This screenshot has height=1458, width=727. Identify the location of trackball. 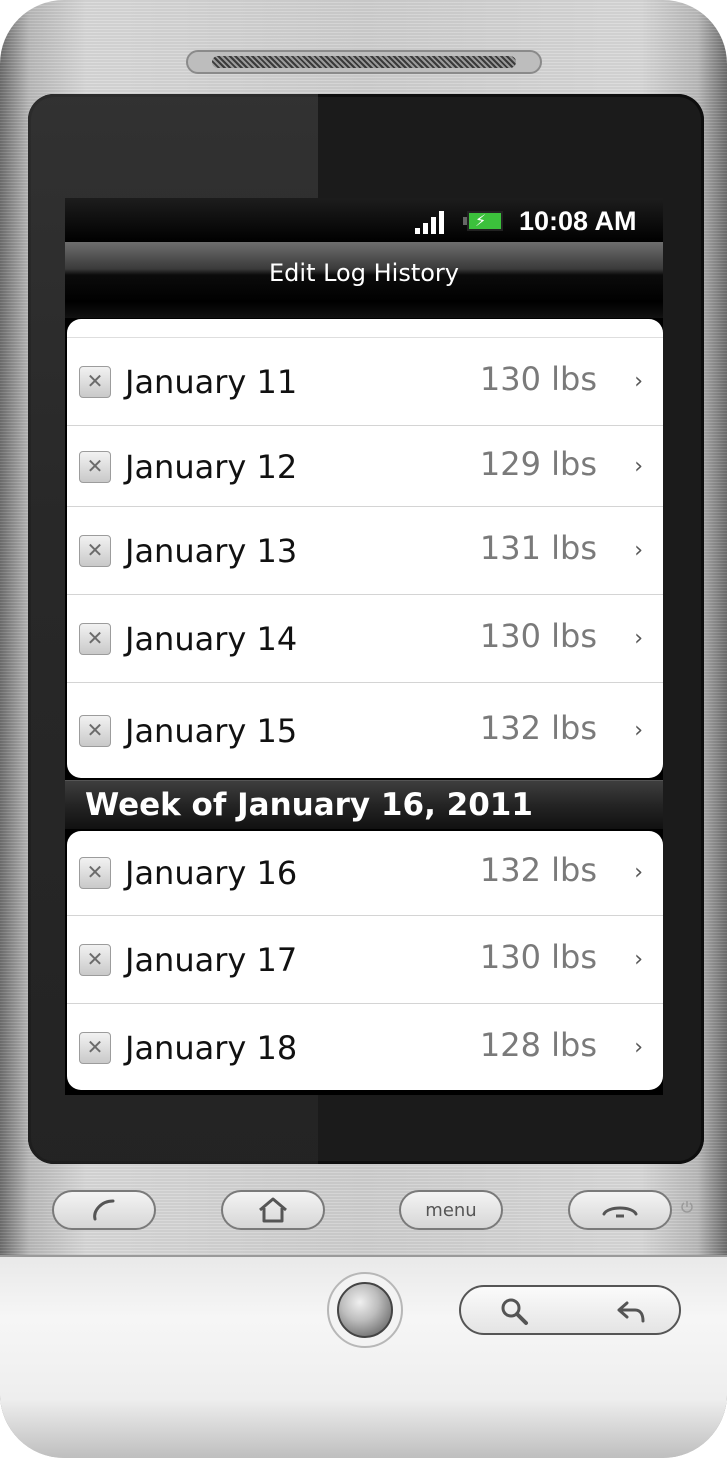
(365, 1310).